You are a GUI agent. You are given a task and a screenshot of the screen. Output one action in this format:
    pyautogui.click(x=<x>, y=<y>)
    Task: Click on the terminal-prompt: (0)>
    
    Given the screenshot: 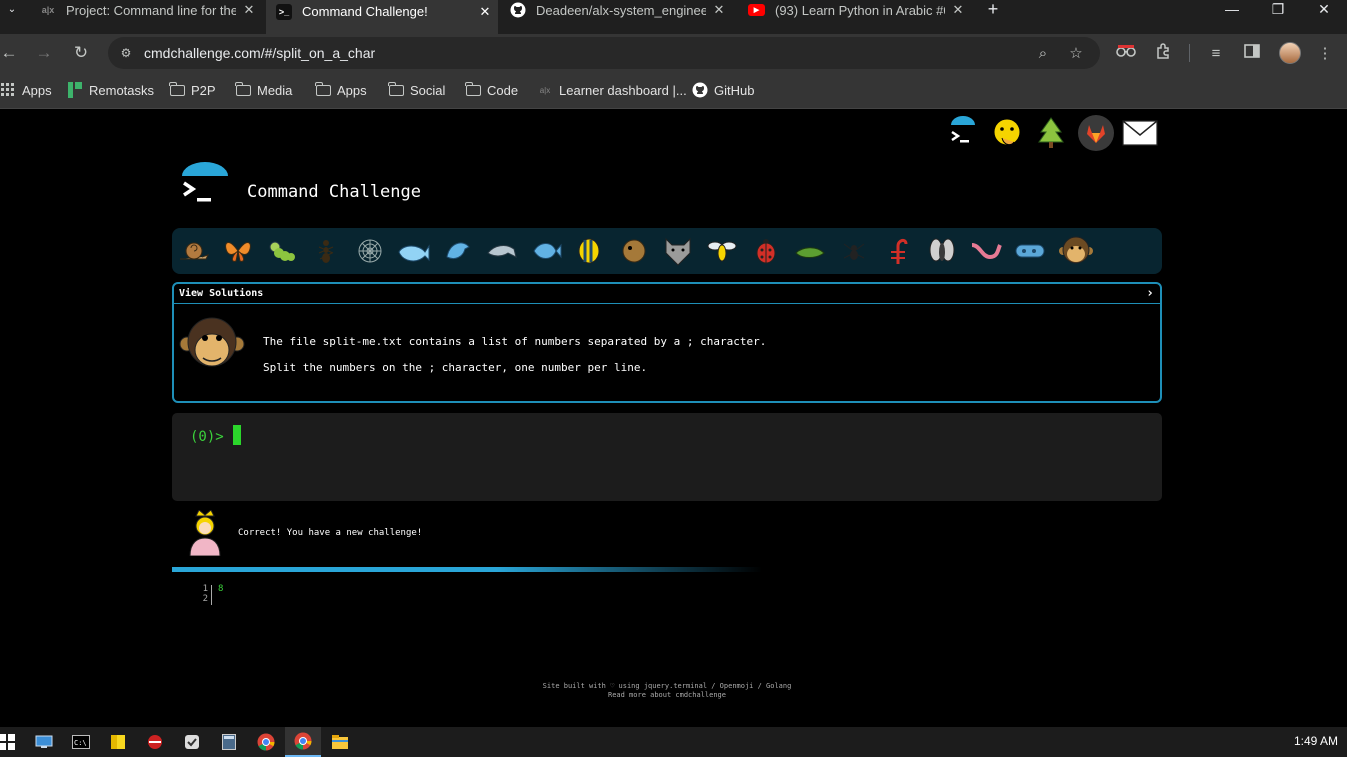 What is the action you would take?
    pyautogui.click(x=207, y=437)
    